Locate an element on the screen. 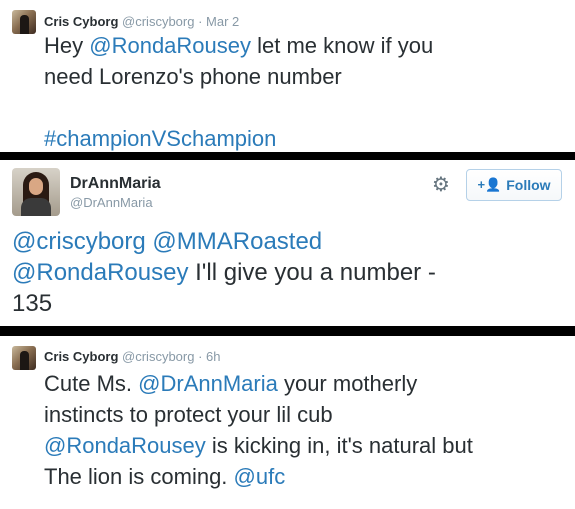  mention-link: @ufc is located at coordinates (260, 476).